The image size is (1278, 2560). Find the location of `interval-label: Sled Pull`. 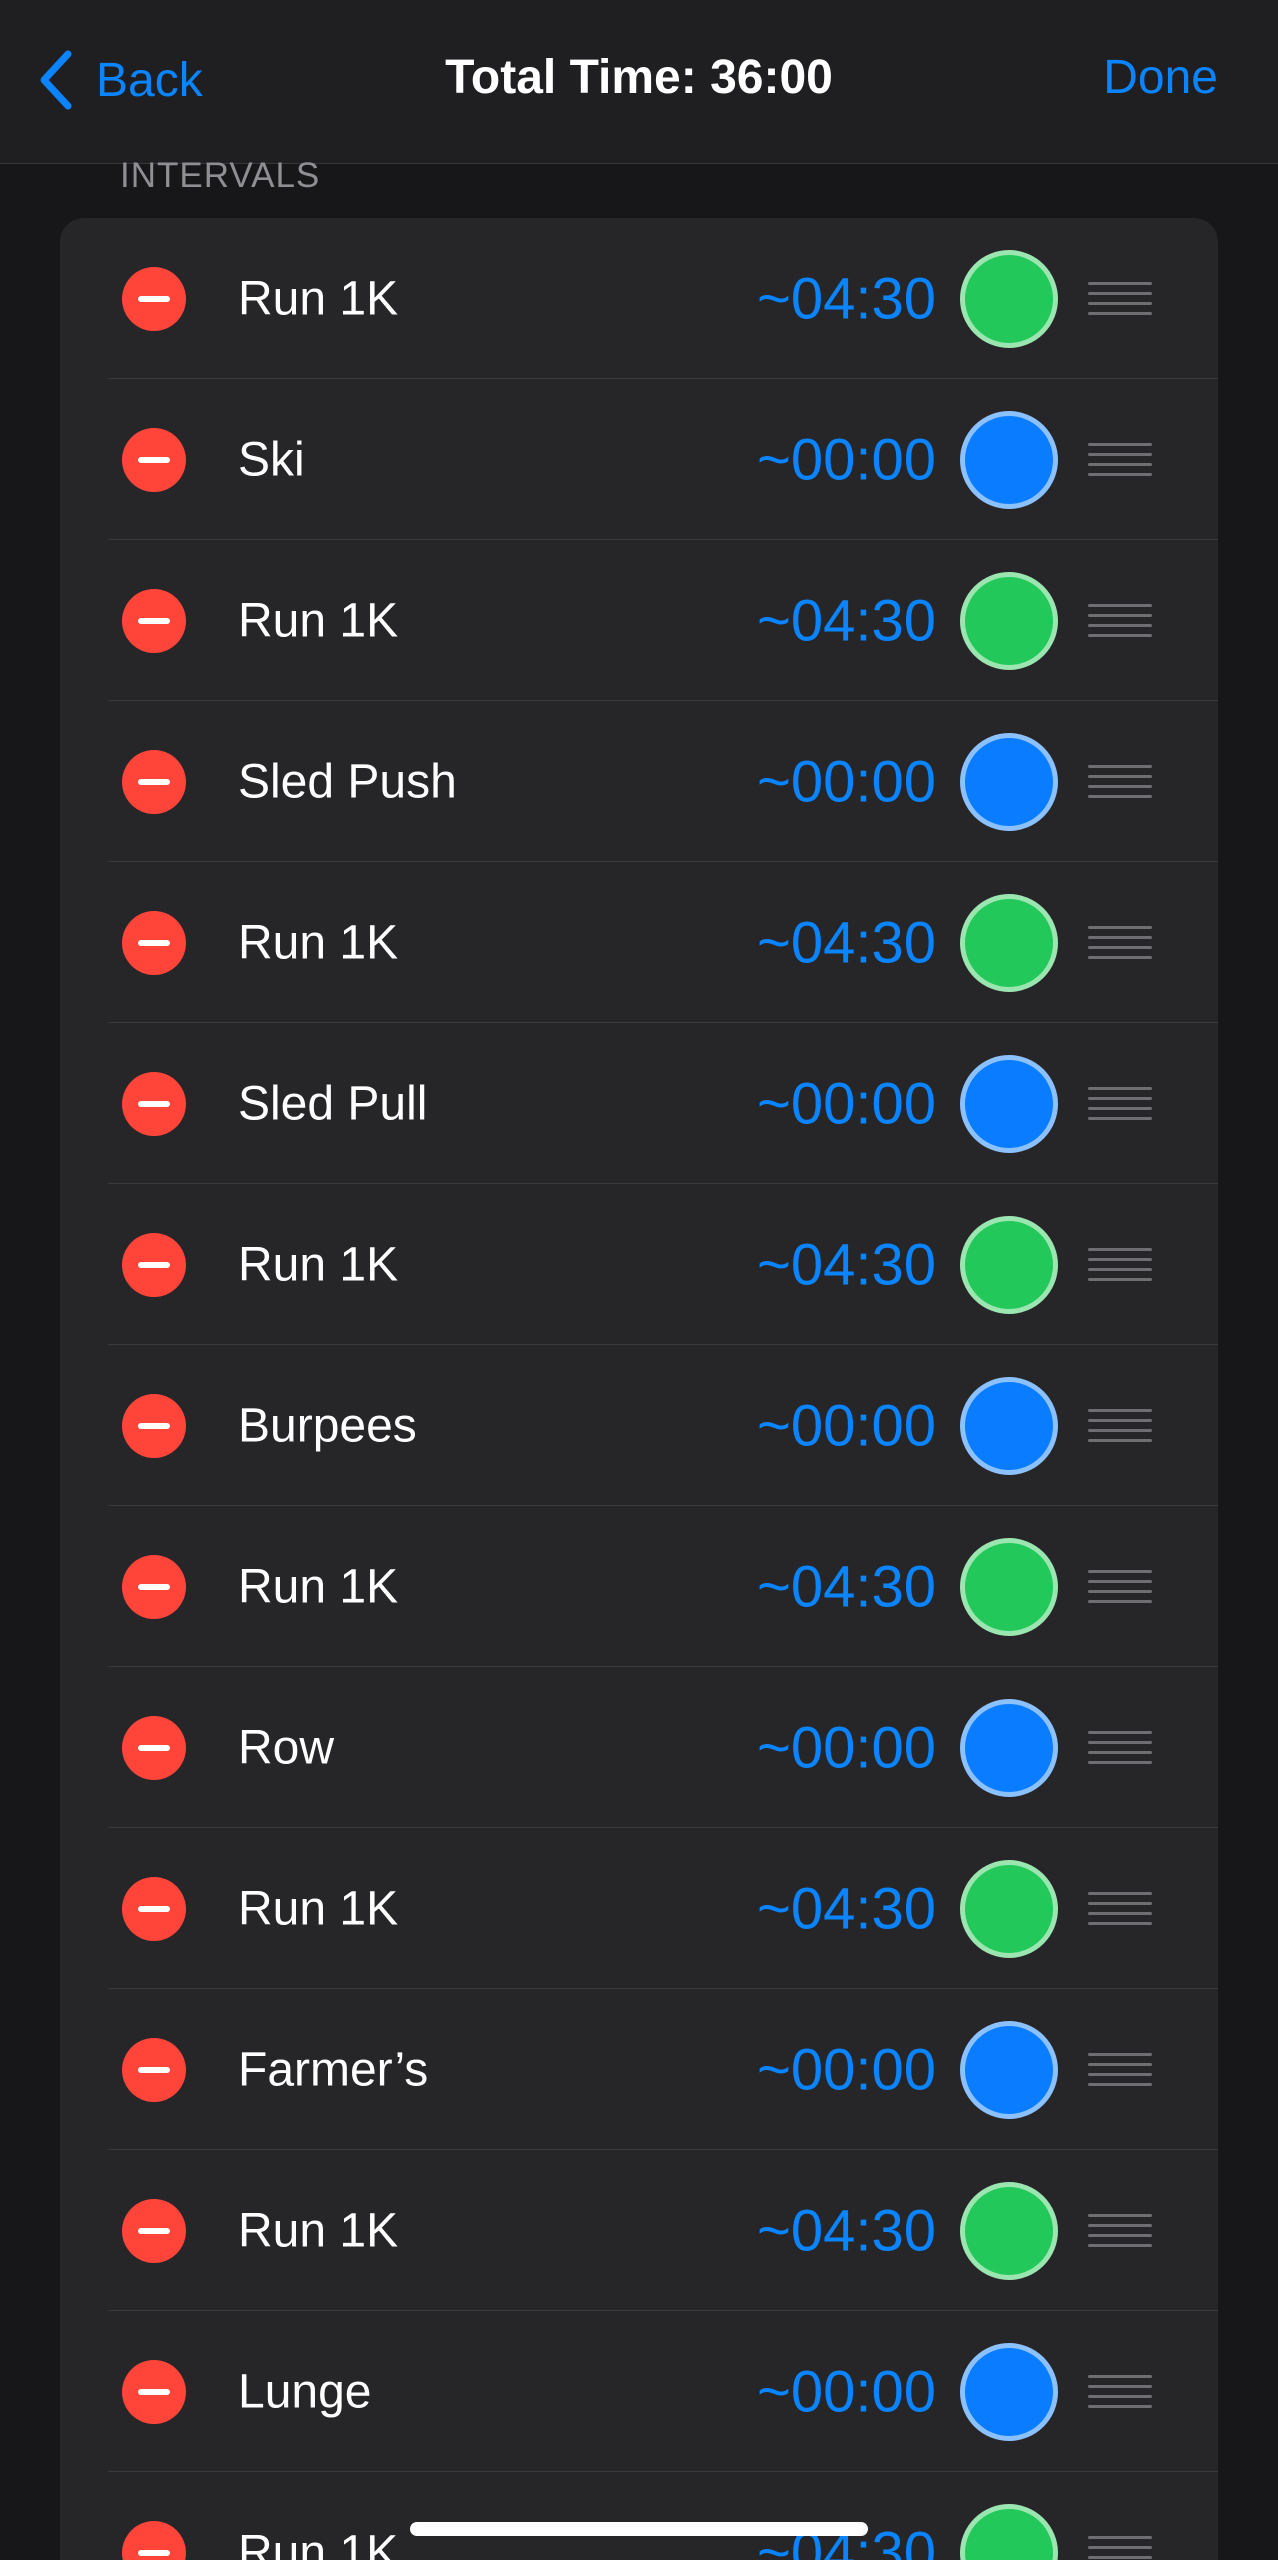

interval-label: Sled Pull is located at coordinates (333, 1103).